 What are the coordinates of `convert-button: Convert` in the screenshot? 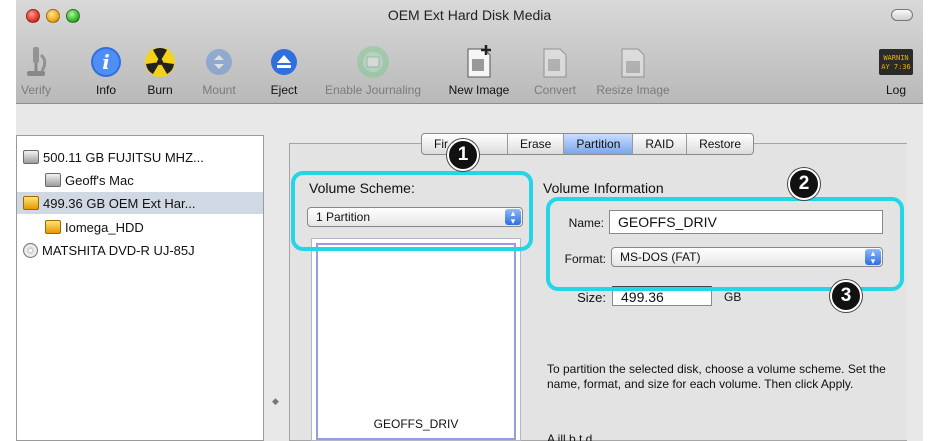 It's located at (555, 70).